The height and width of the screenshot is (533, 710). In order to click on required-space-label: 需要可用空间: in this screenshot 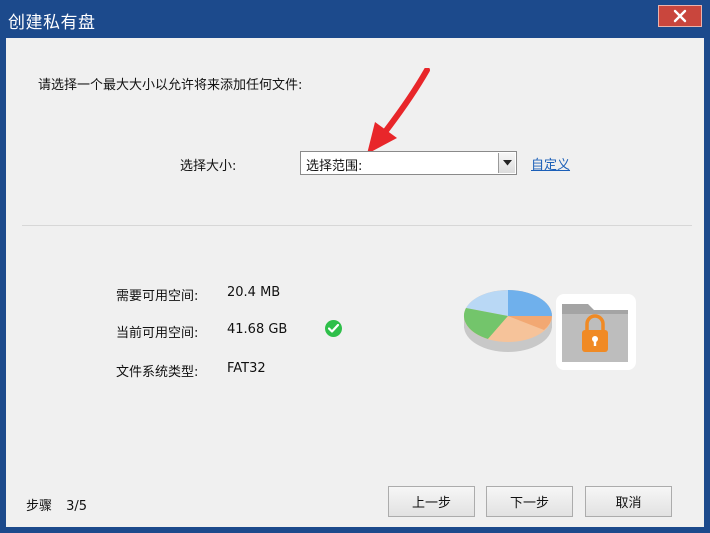, I will do `click(157, 296)`.